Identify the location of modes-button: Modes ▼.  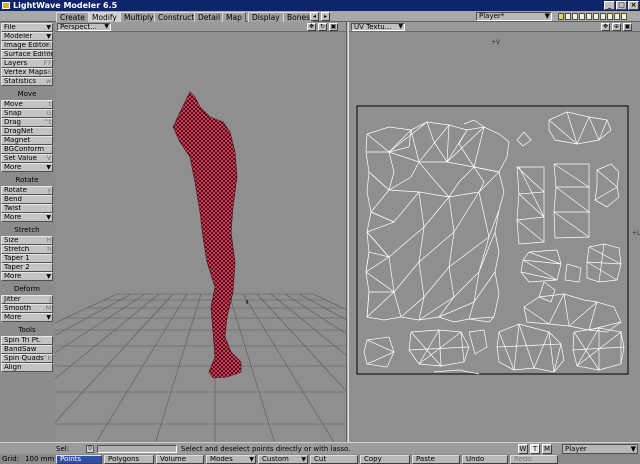
(231, 459).